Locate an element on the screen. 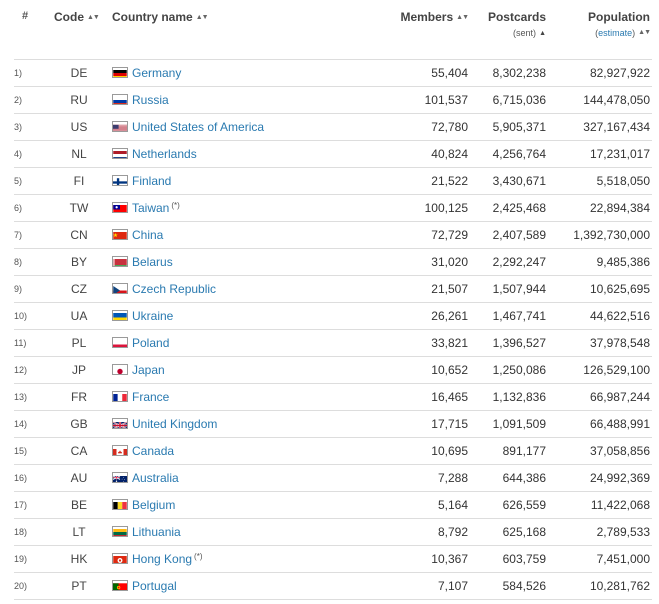 This screenshot has width=659, height=604. country-link: United Kingdom is located at coordinates (174, 424).